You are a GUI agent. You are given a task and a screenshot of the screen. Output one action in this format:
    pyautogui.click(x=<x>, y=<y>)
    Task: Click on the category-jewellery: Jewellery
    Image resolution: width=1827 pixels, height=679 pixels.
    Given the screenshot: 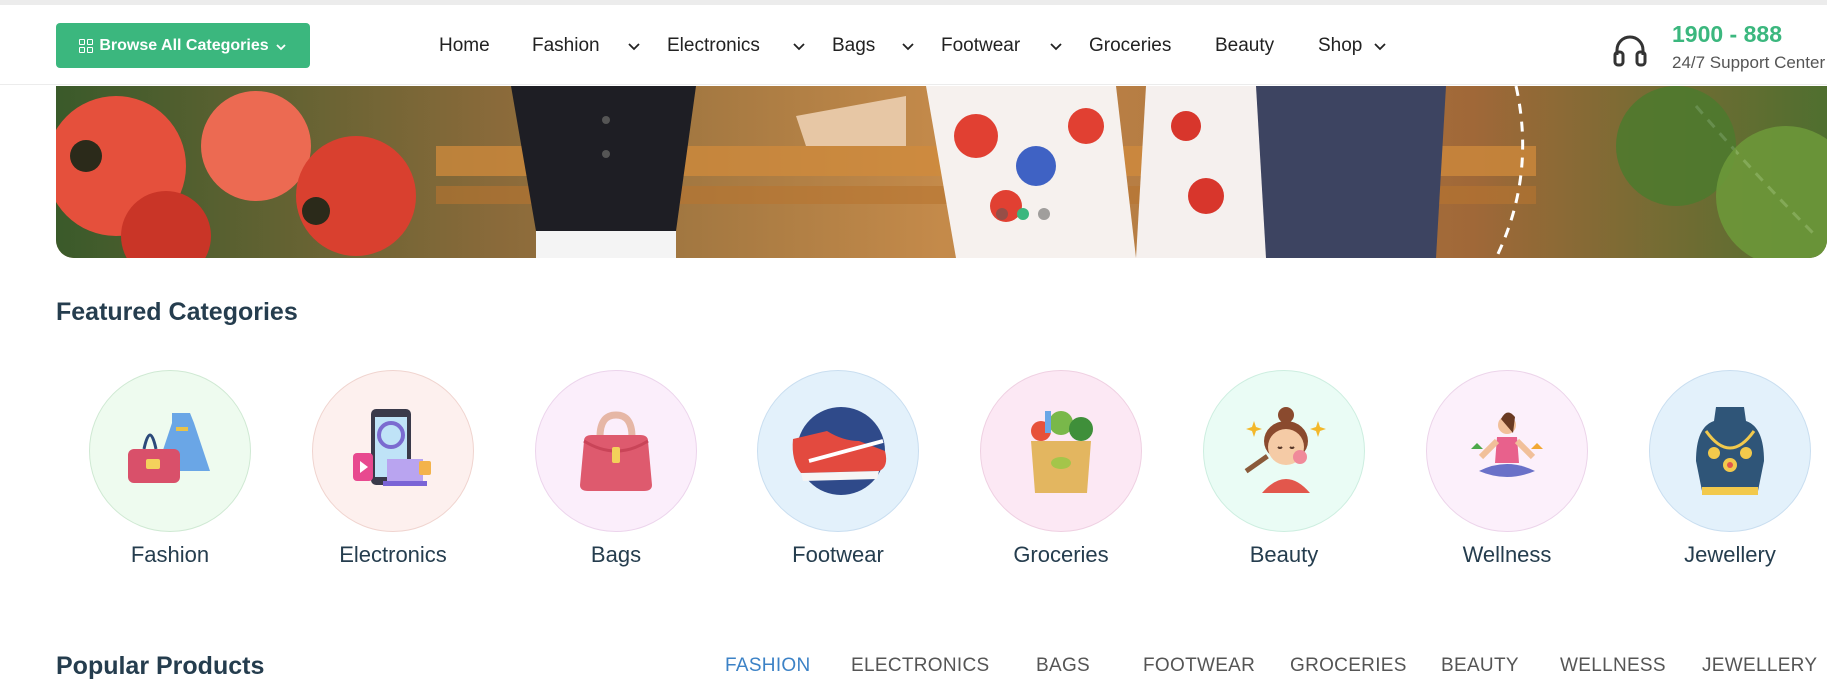 What is the action you would take?
    pyautogui.click(x=1730, y=469)
    